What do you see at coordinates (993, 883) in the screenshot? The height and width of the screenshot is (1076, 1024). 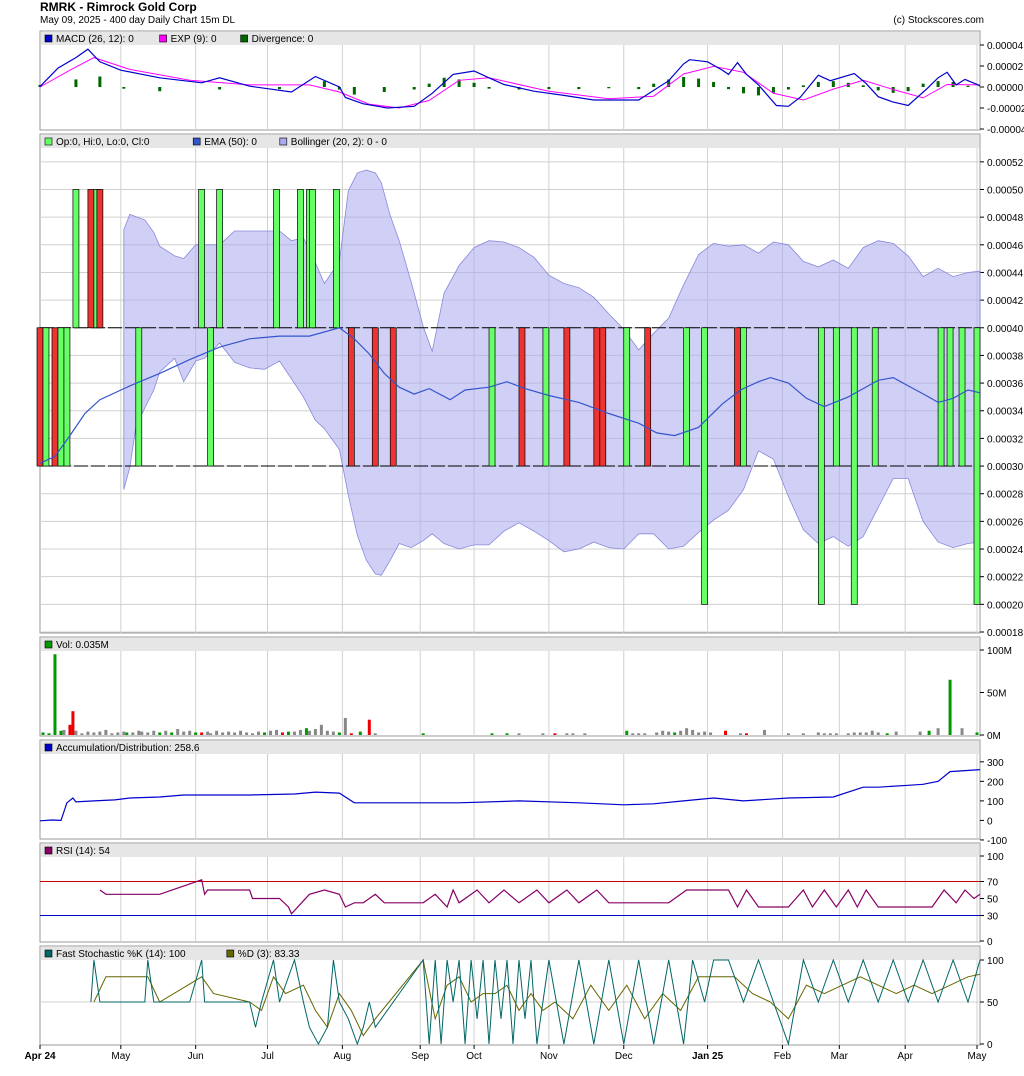 I see `rsi-y-tick-label: 70` at bounding box center [993, 883].